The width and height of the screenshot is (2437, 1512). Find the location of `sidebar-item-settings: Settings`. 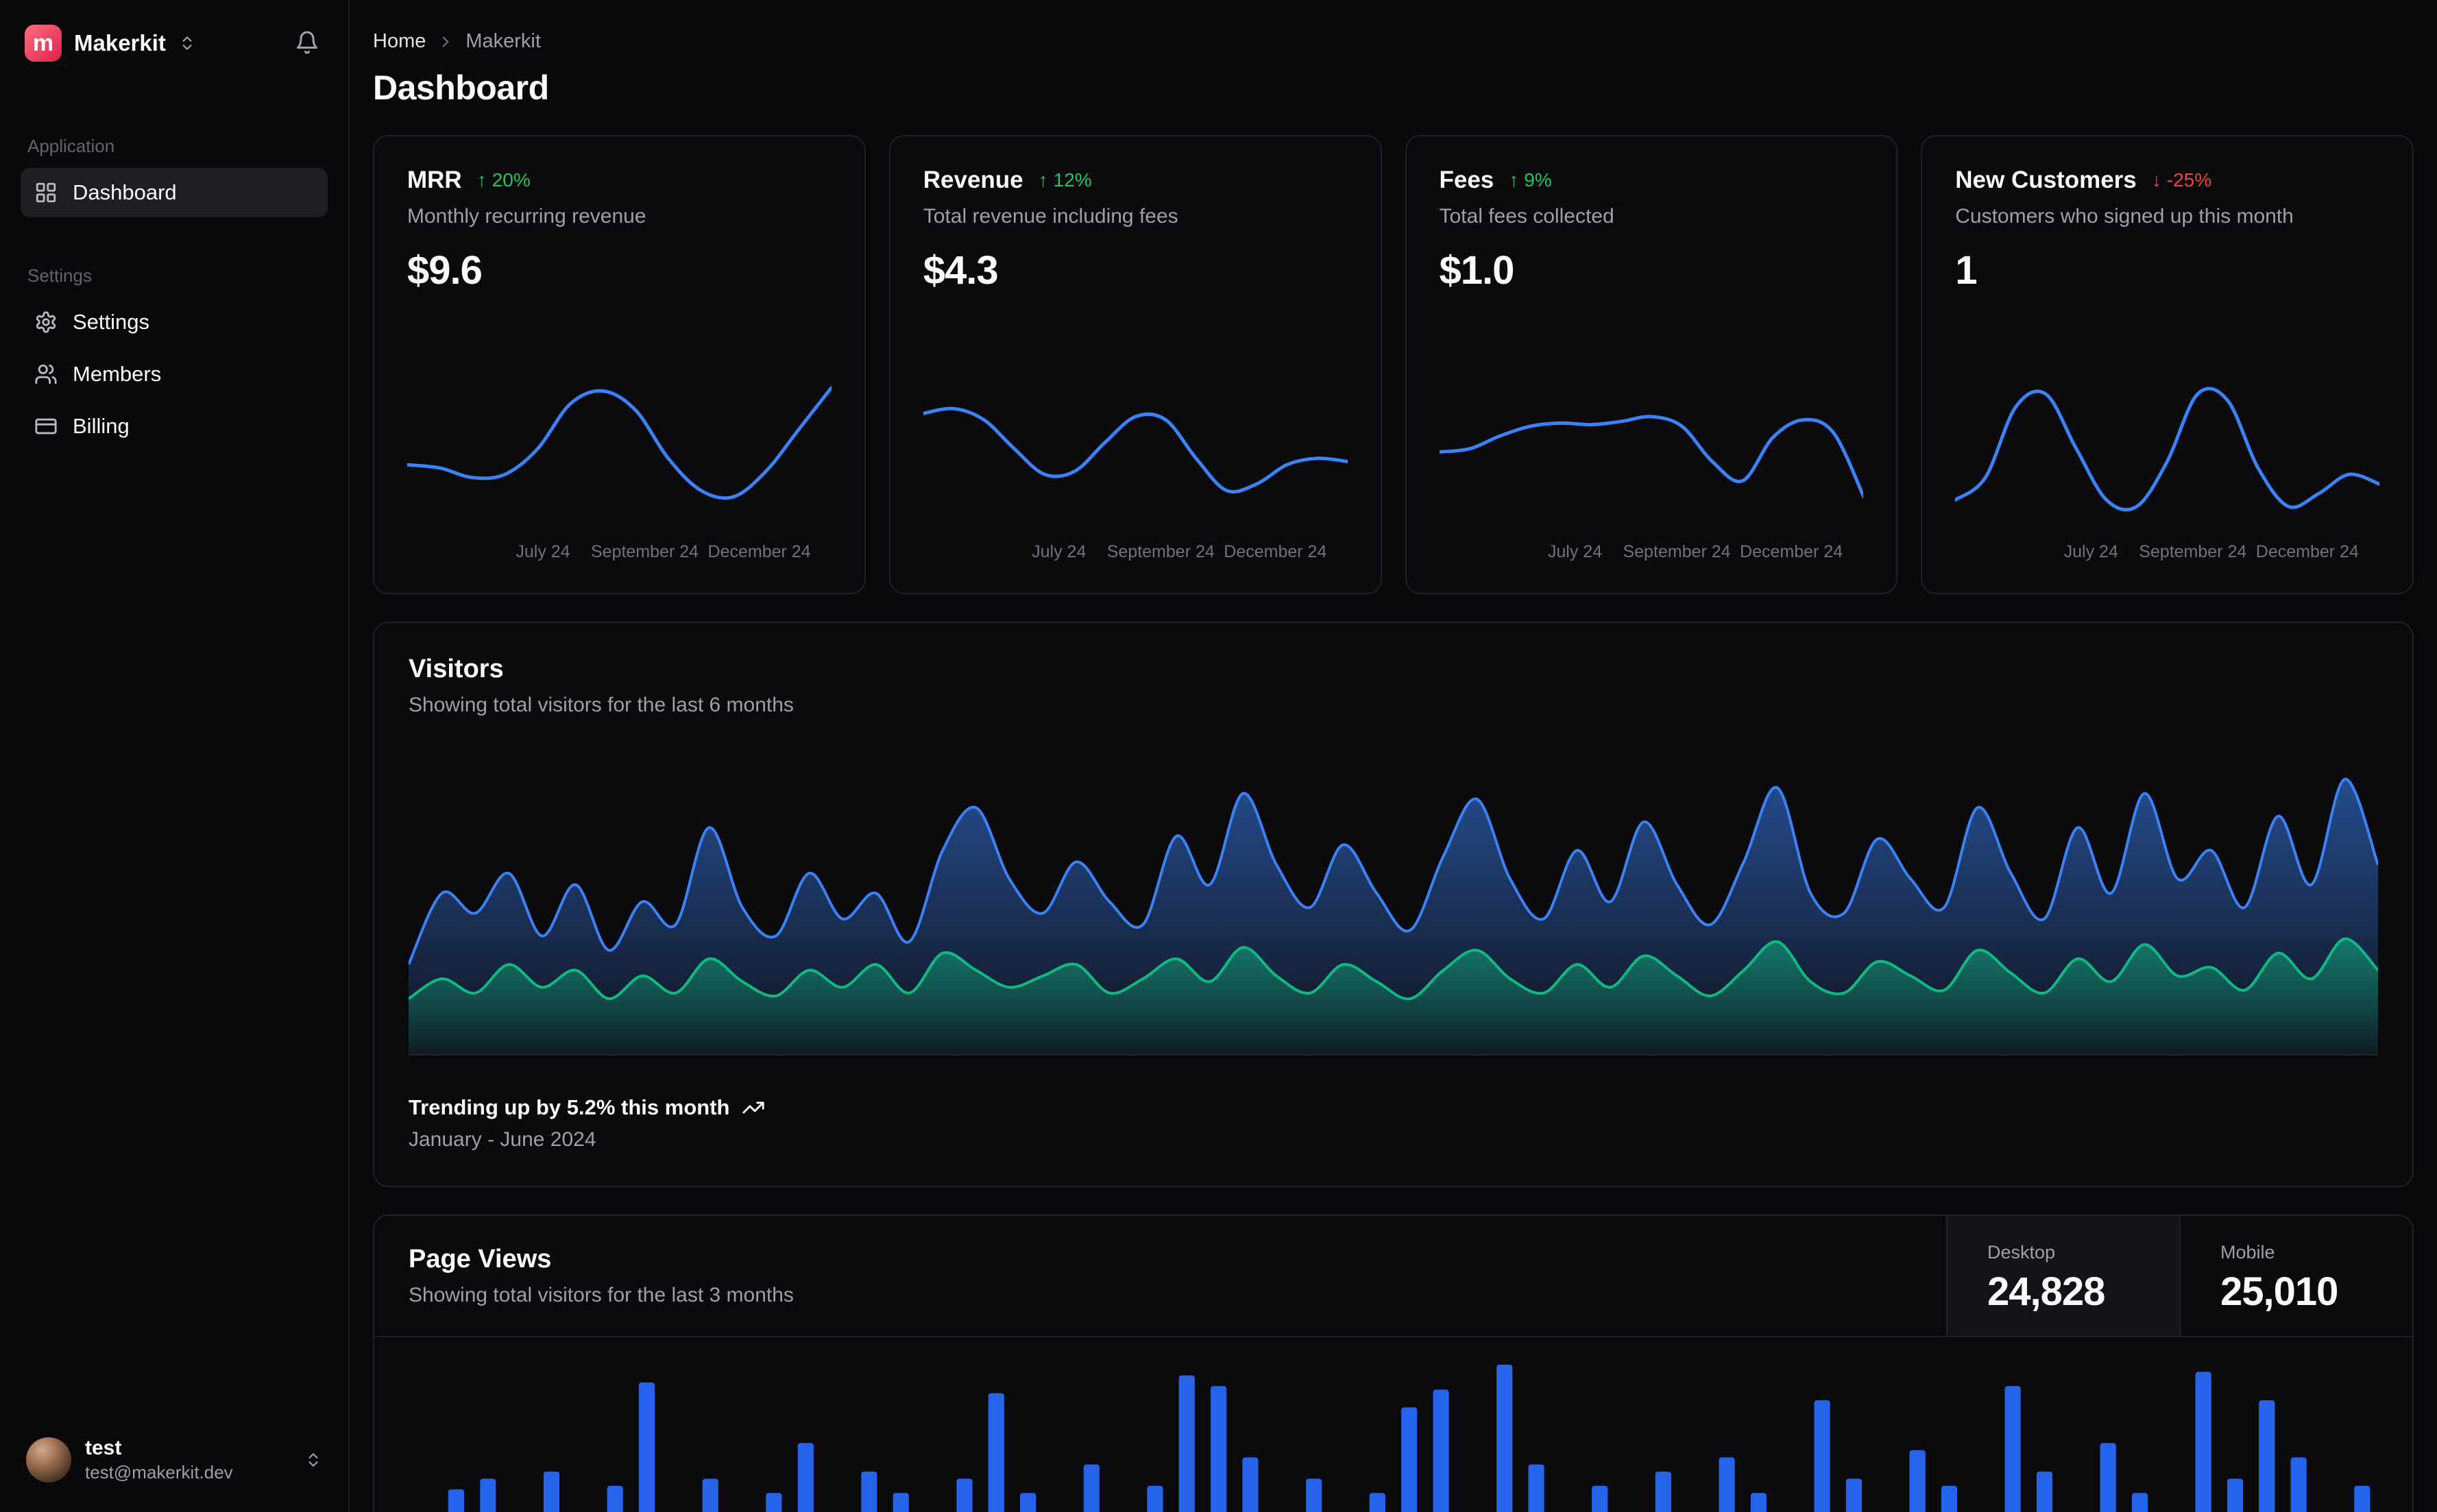

sidebar-item-settings: Settings is located at coordinates (174, 322).